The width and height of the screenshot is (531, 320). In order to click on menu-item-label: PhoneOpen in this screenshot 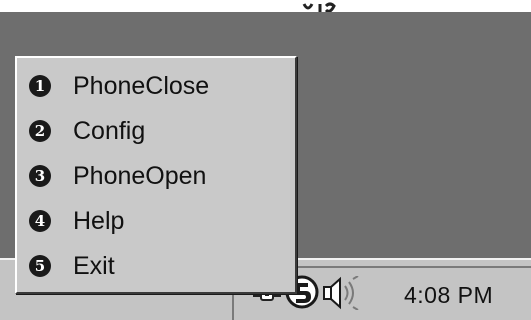, I will do `click(140, 175)`.